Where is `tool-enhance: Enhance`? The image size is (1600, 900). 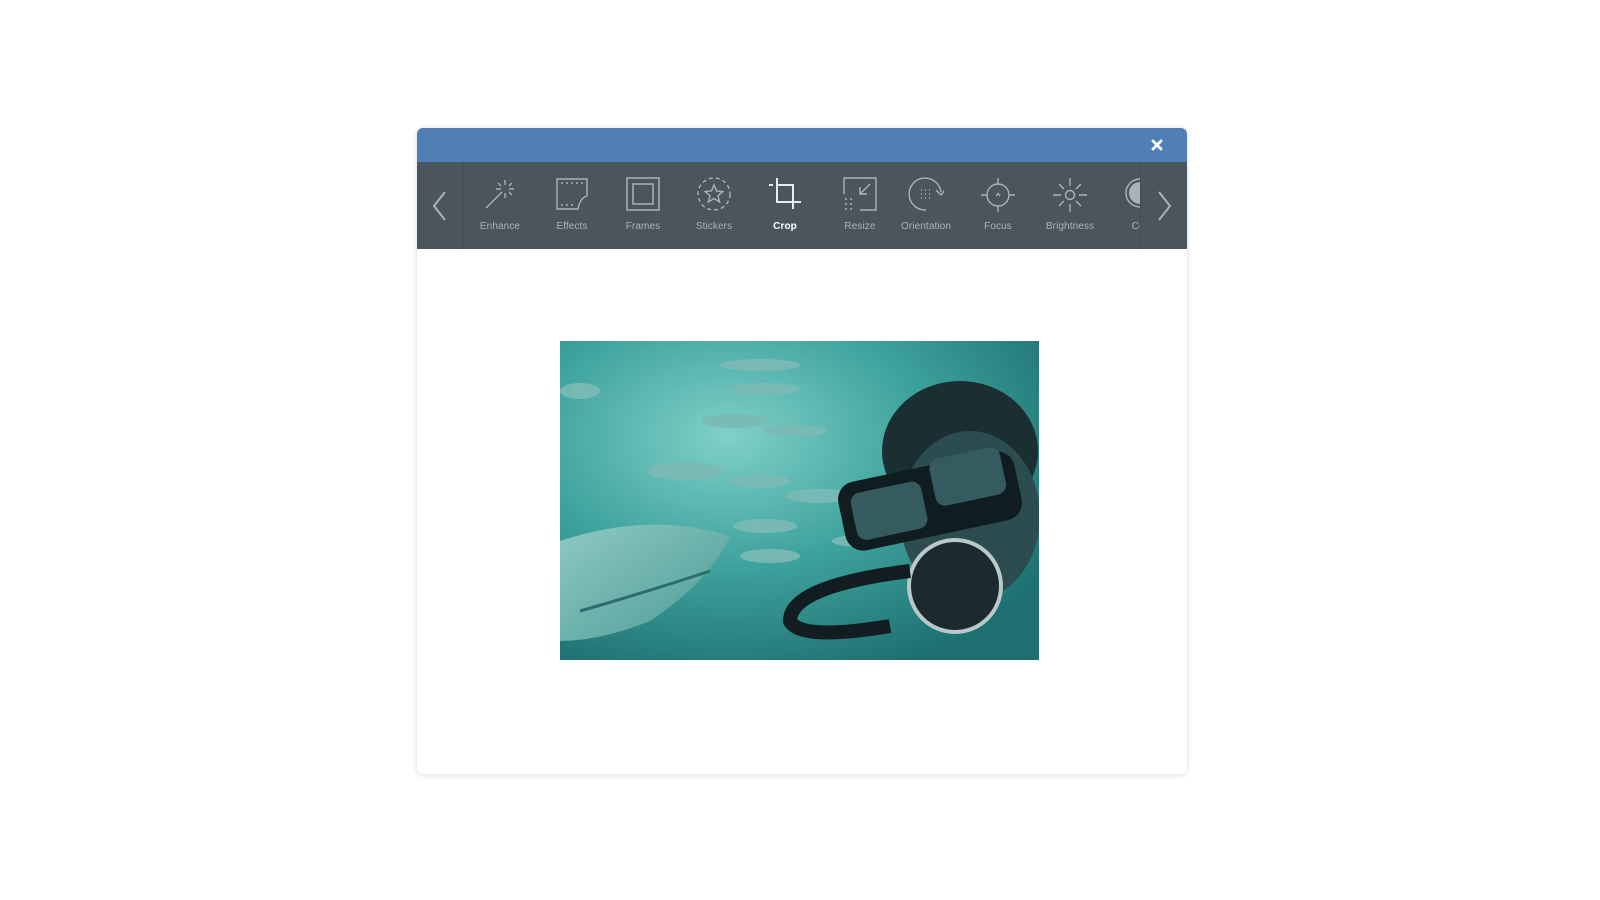
tool-enhance: Enhance is located at coordinates (500, 205).